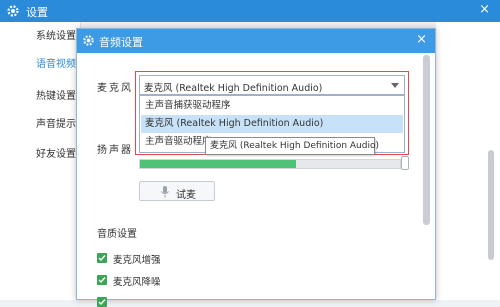  What do you see at coordinates (137, 260) in the screenshot?
I see `mic-boost-label: 麦克风增强` at bounding box center [137, 260].